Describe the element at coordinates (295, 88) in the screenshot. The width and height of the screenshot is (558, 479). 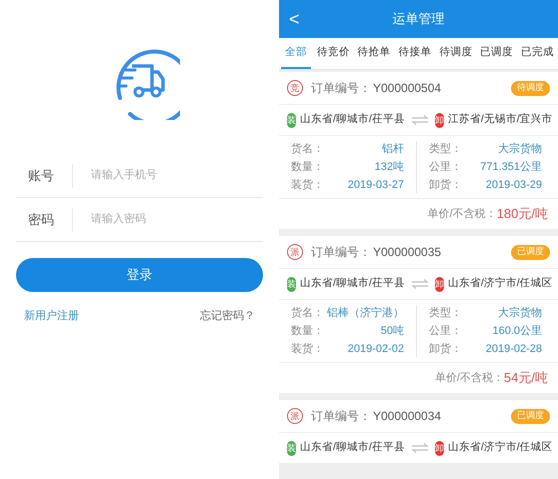
I see `order-type-badge: 竞` at that location.